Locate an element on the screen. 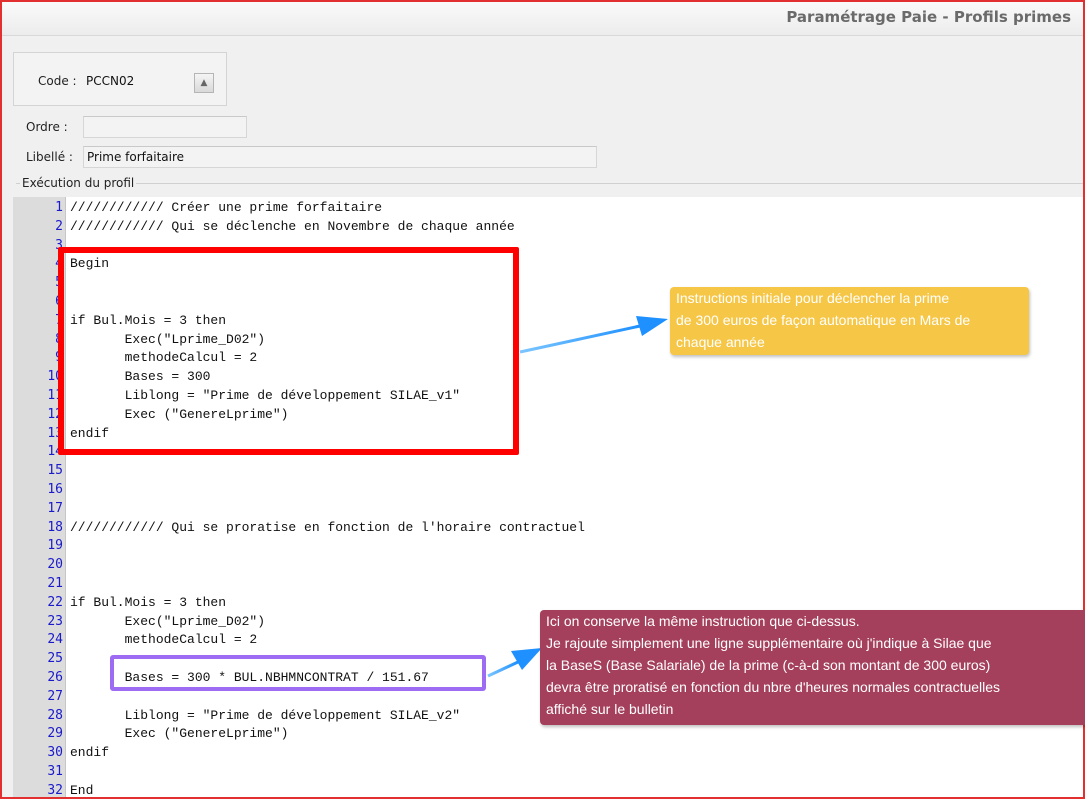  line-number: 24 is located at coordinates (55, 640).